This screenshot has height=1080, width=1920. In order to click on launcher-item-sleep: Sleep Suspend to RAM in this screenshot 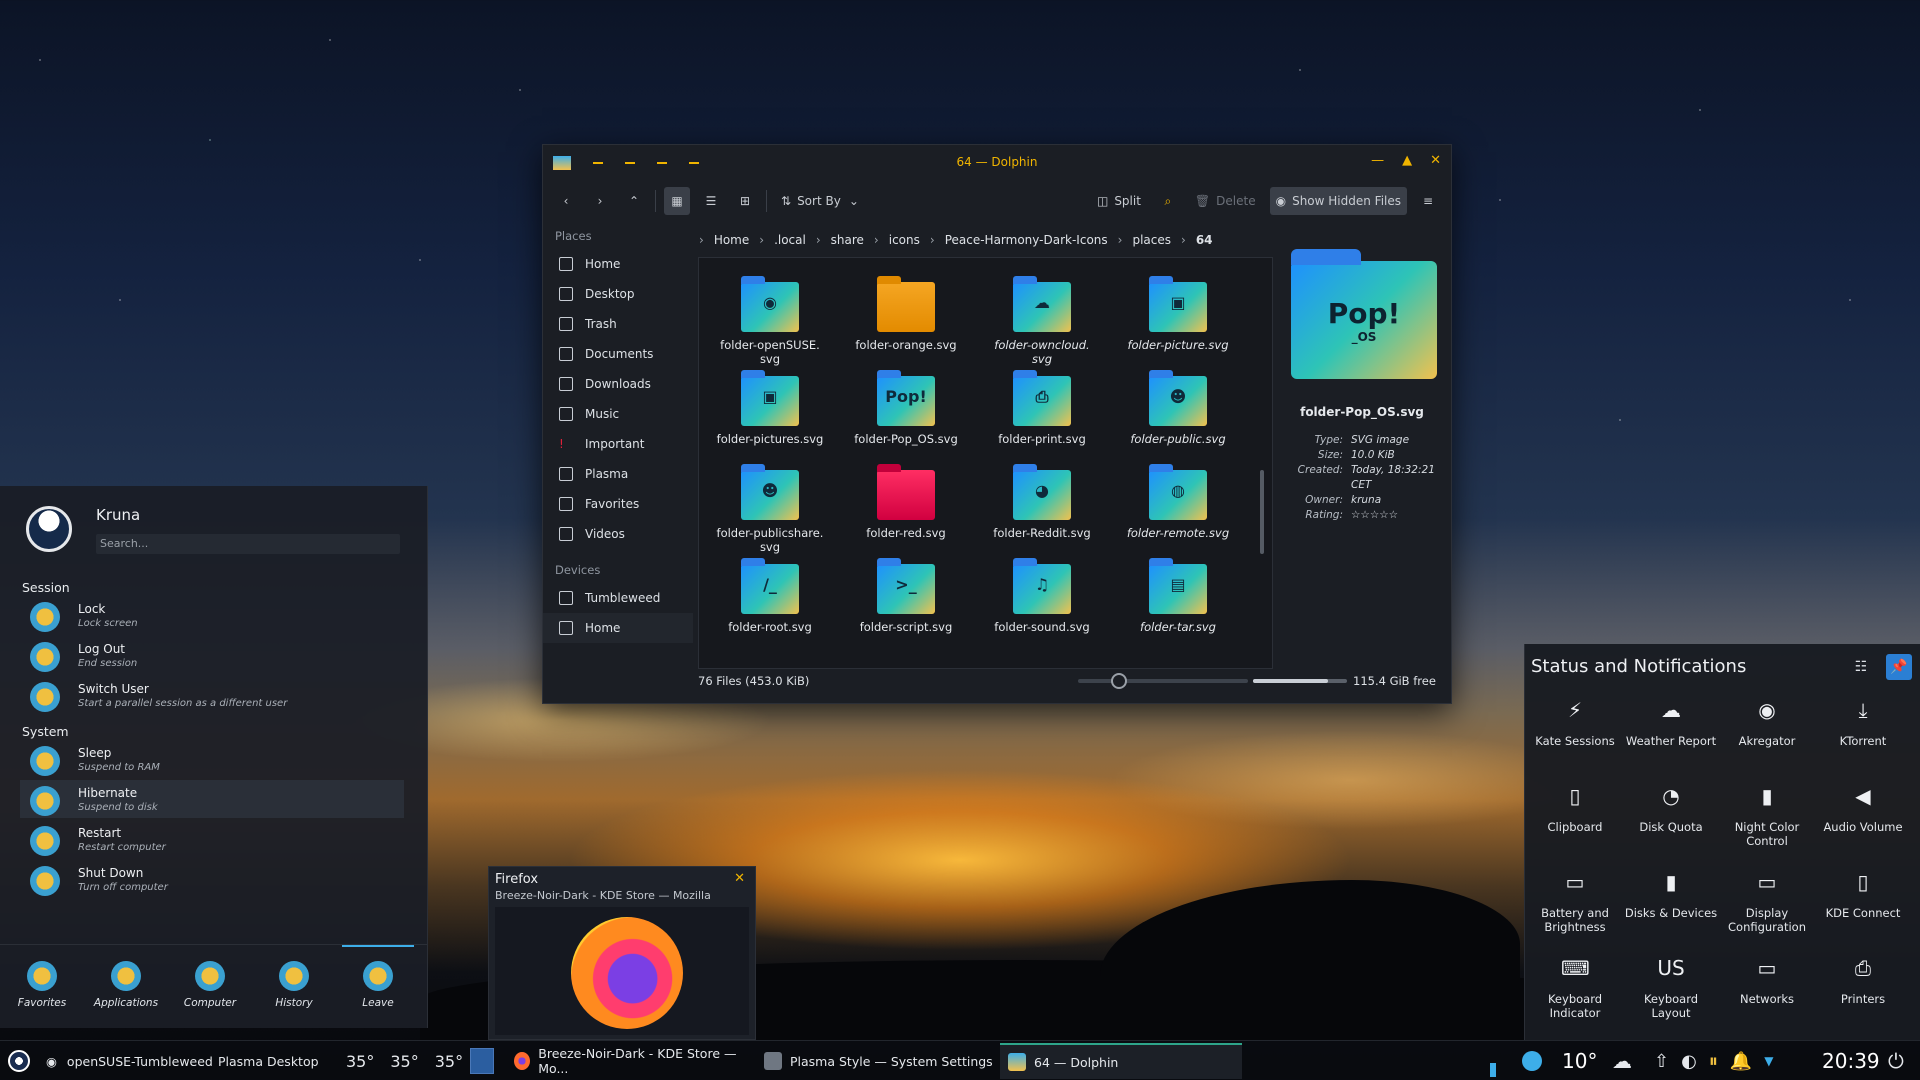, I will do `click(212, 759)`.